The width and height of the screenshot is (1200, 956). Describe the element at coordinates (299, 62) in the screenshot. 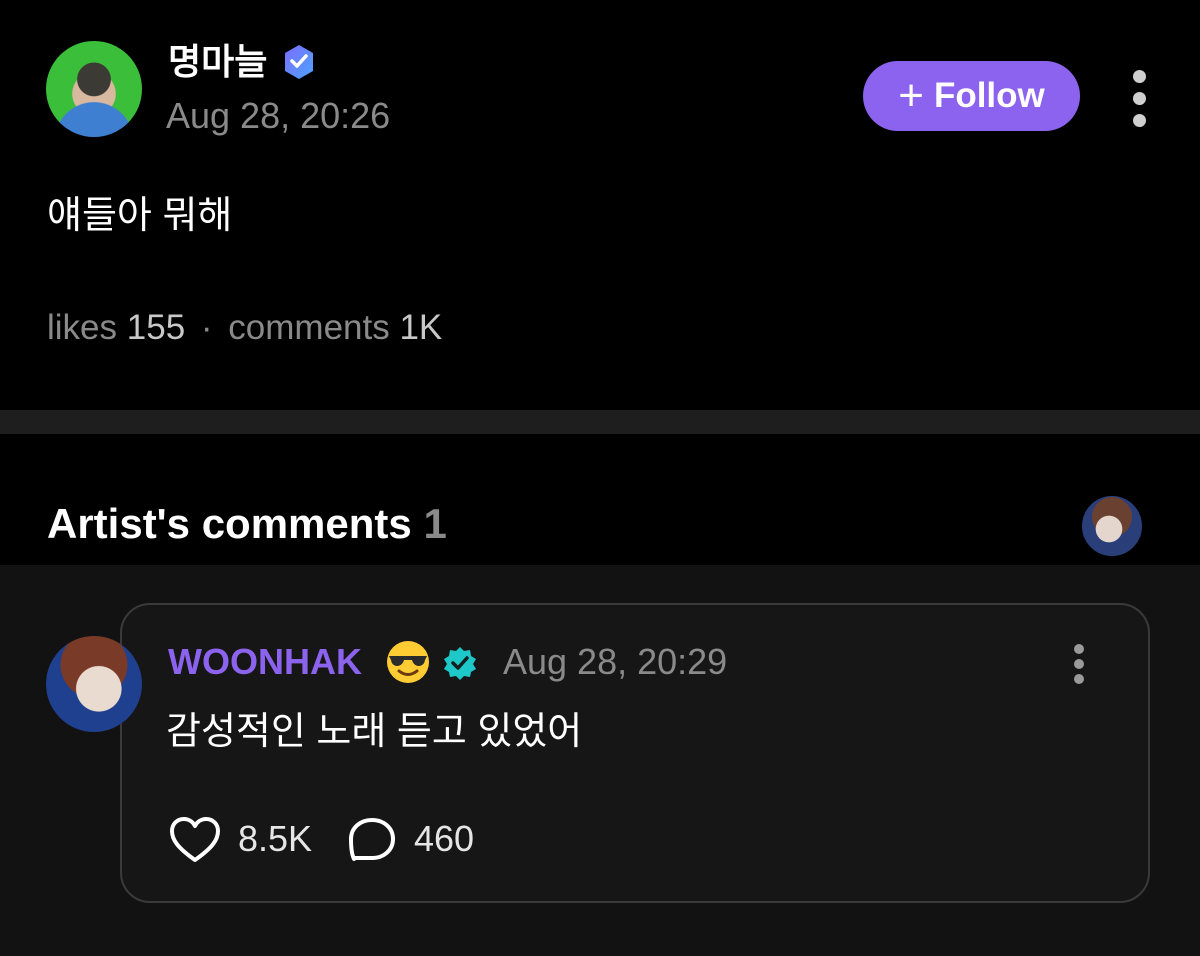

I see `verified-heart-badge-icon` at that location.